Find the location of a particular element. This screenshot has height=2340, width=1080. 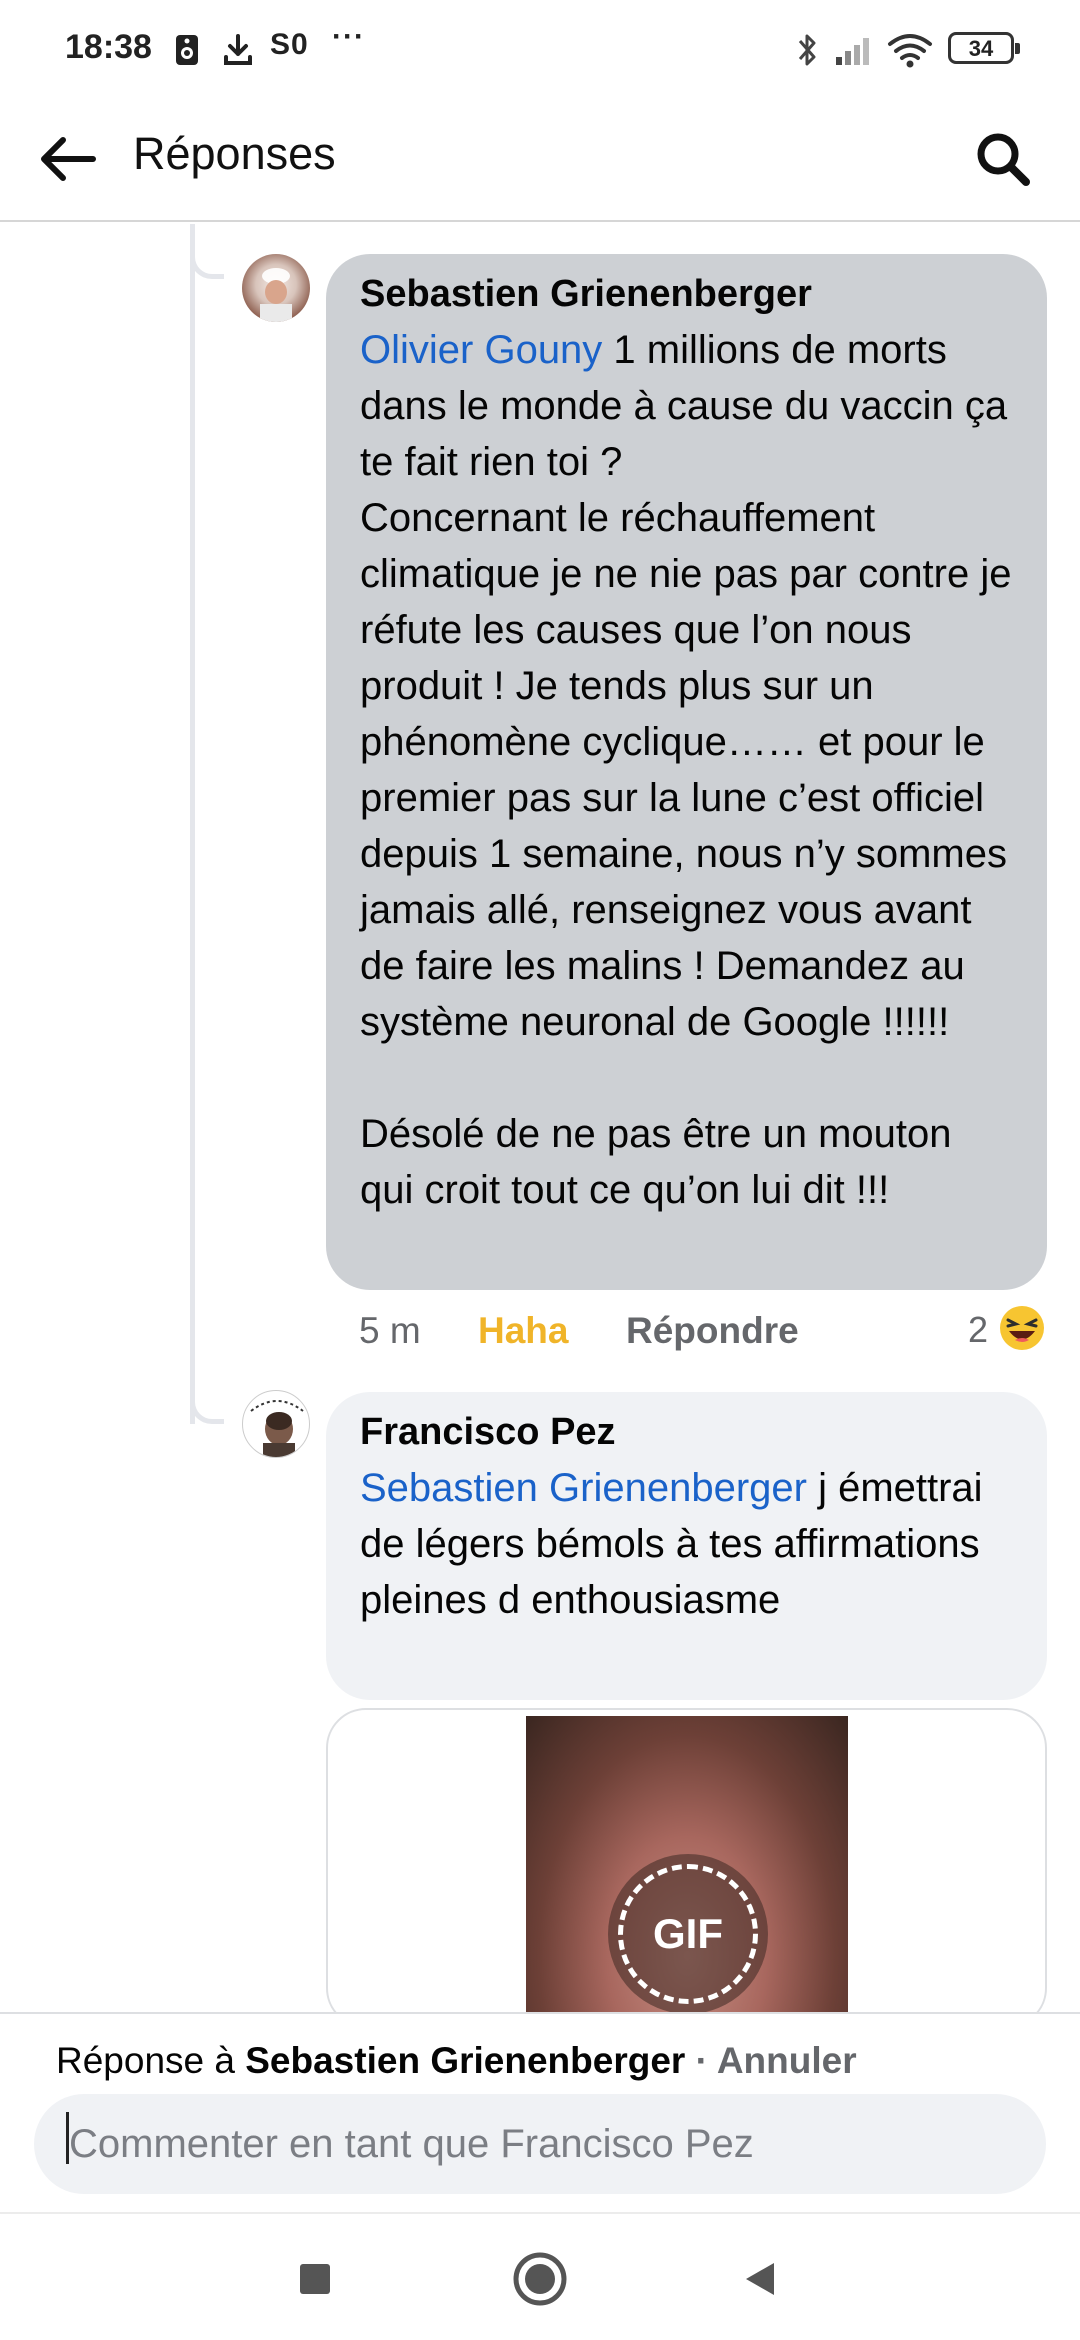

home-button is located at coordinates (540, 2279).